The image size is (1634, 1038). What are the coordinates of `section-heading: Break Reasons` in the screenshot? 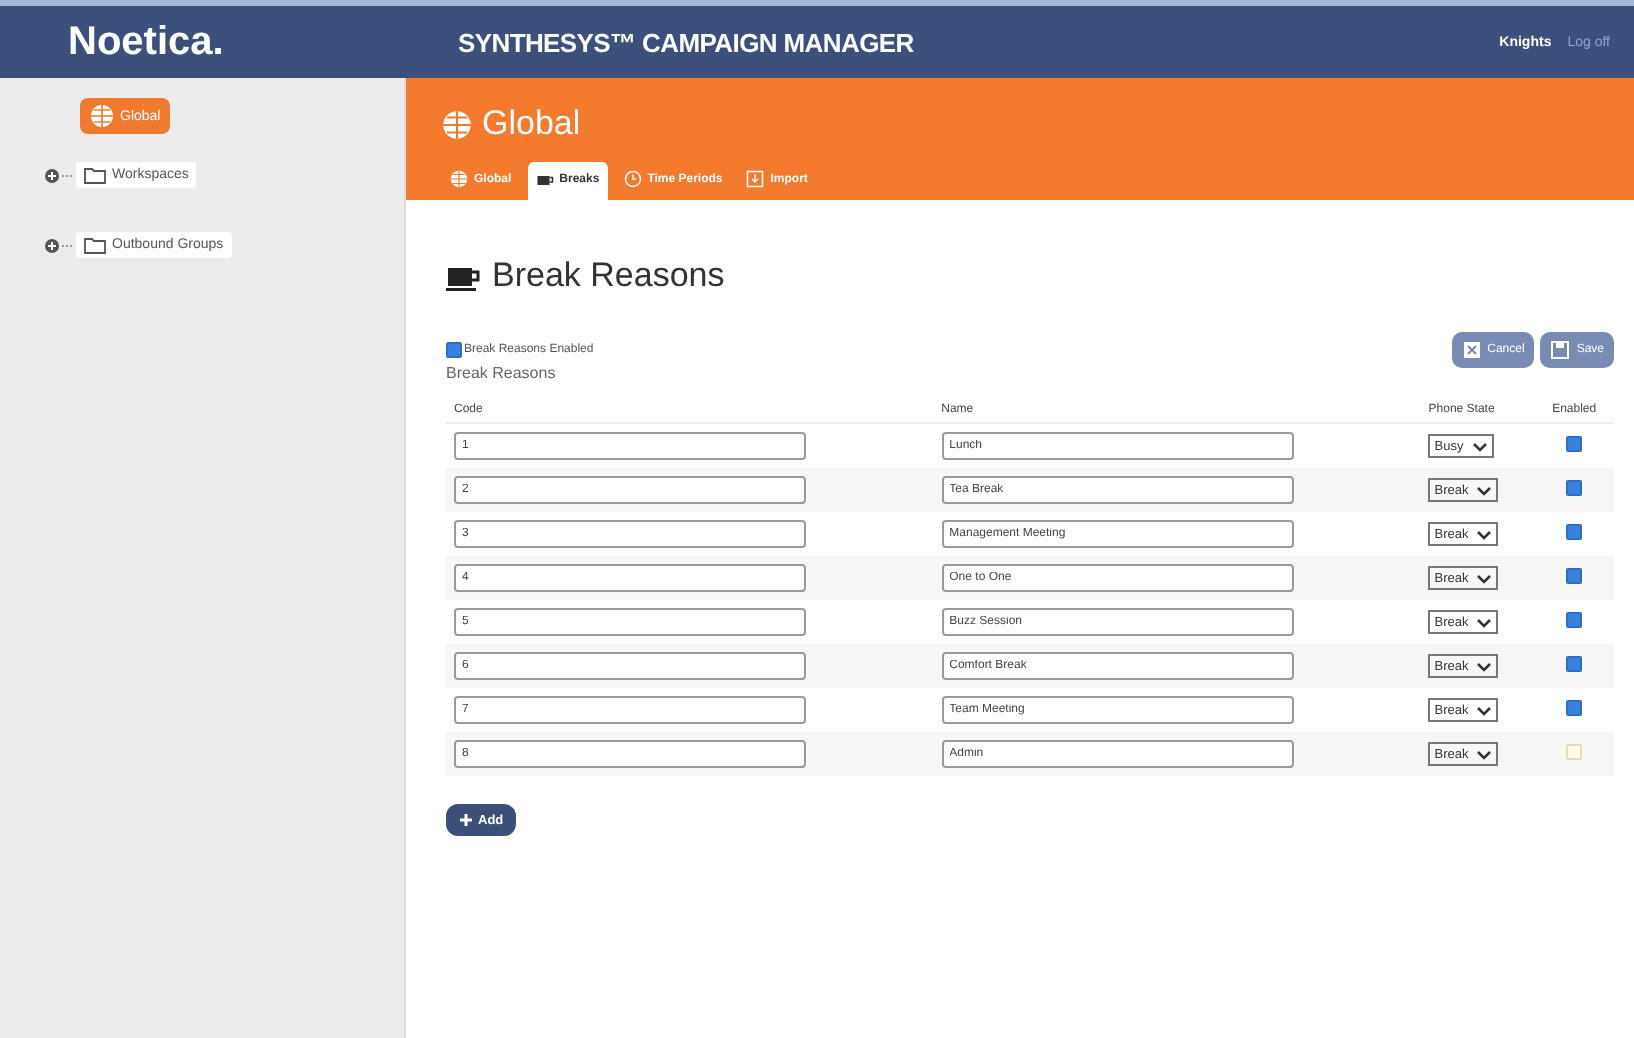 It's located at (608, 276).